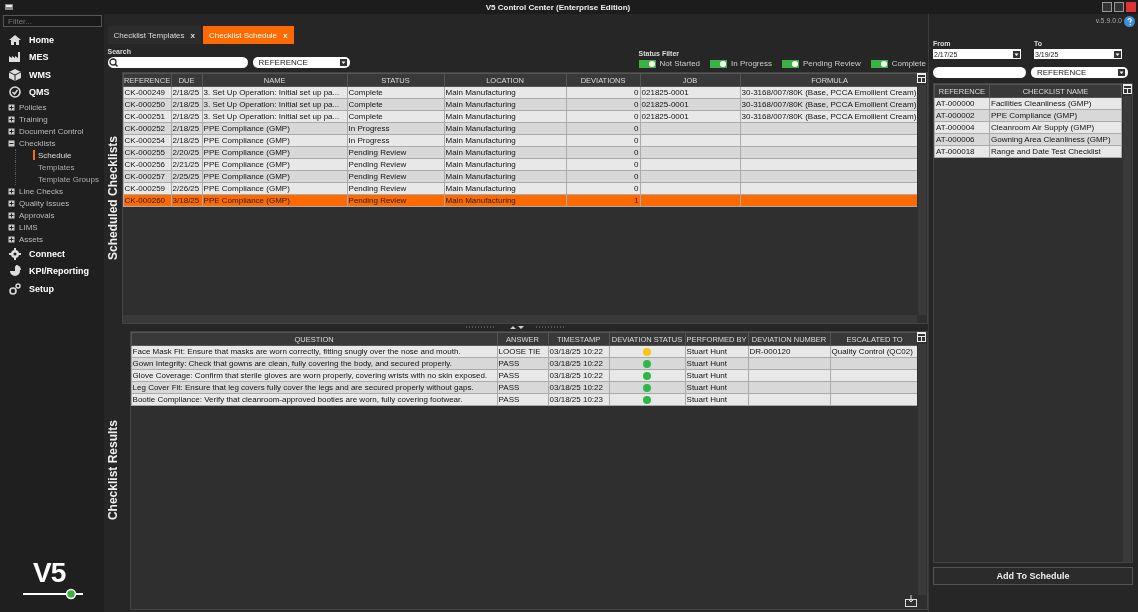  Describe the element at coordinates (15, 271) in the screenshot. I see `pie-chart-icon` at that location.